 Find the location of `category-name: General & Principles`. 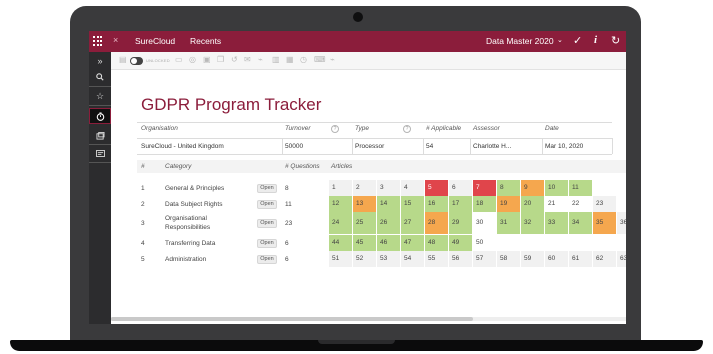

category-name: General & Principles is located at coordinates (195, 188).